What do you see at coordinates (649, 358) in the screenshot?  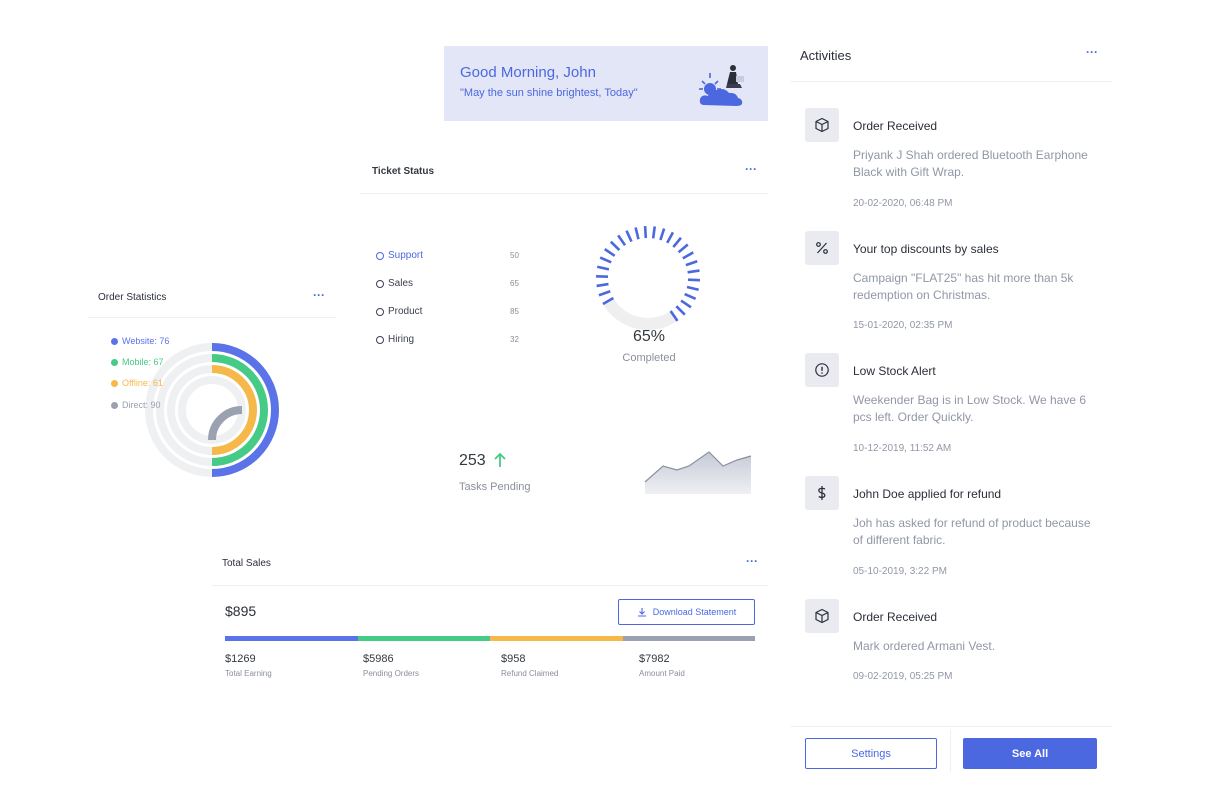 I see `gauge-label: Completed` at bounding box center [649, 358].